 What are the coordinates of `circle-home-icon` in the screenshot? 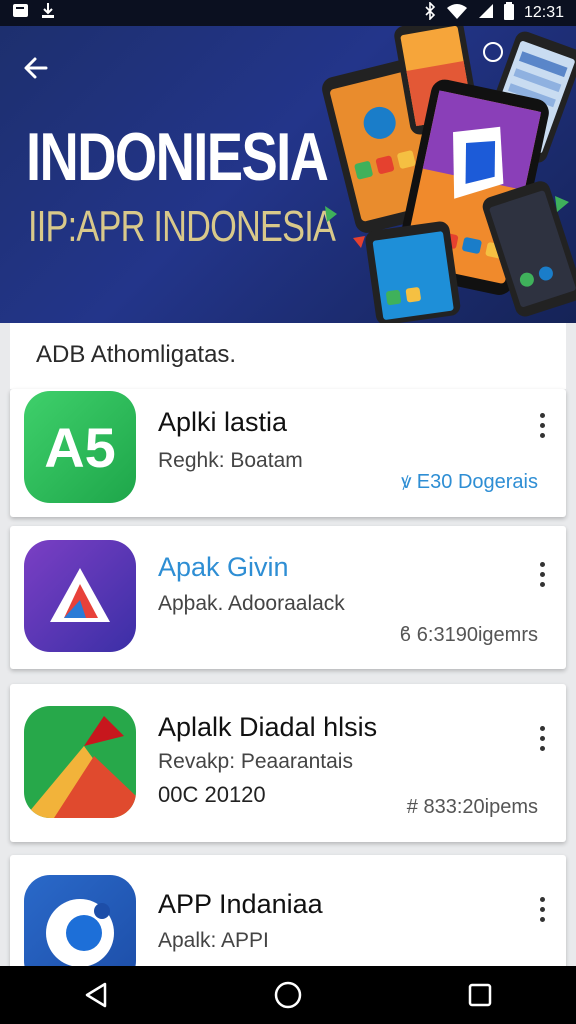 It's located at (288, 995).